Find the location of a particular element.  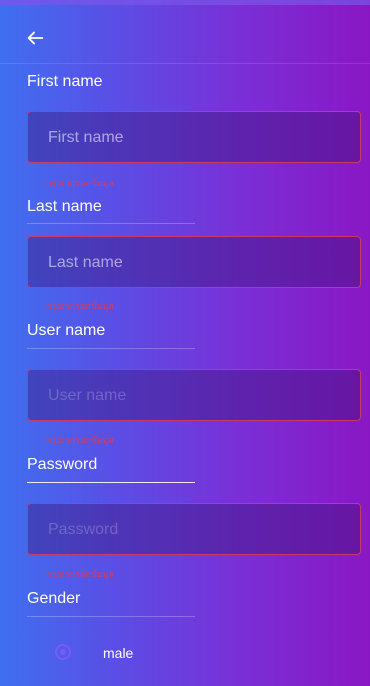

user-name-label: User name is located at coordinates (66, 330).